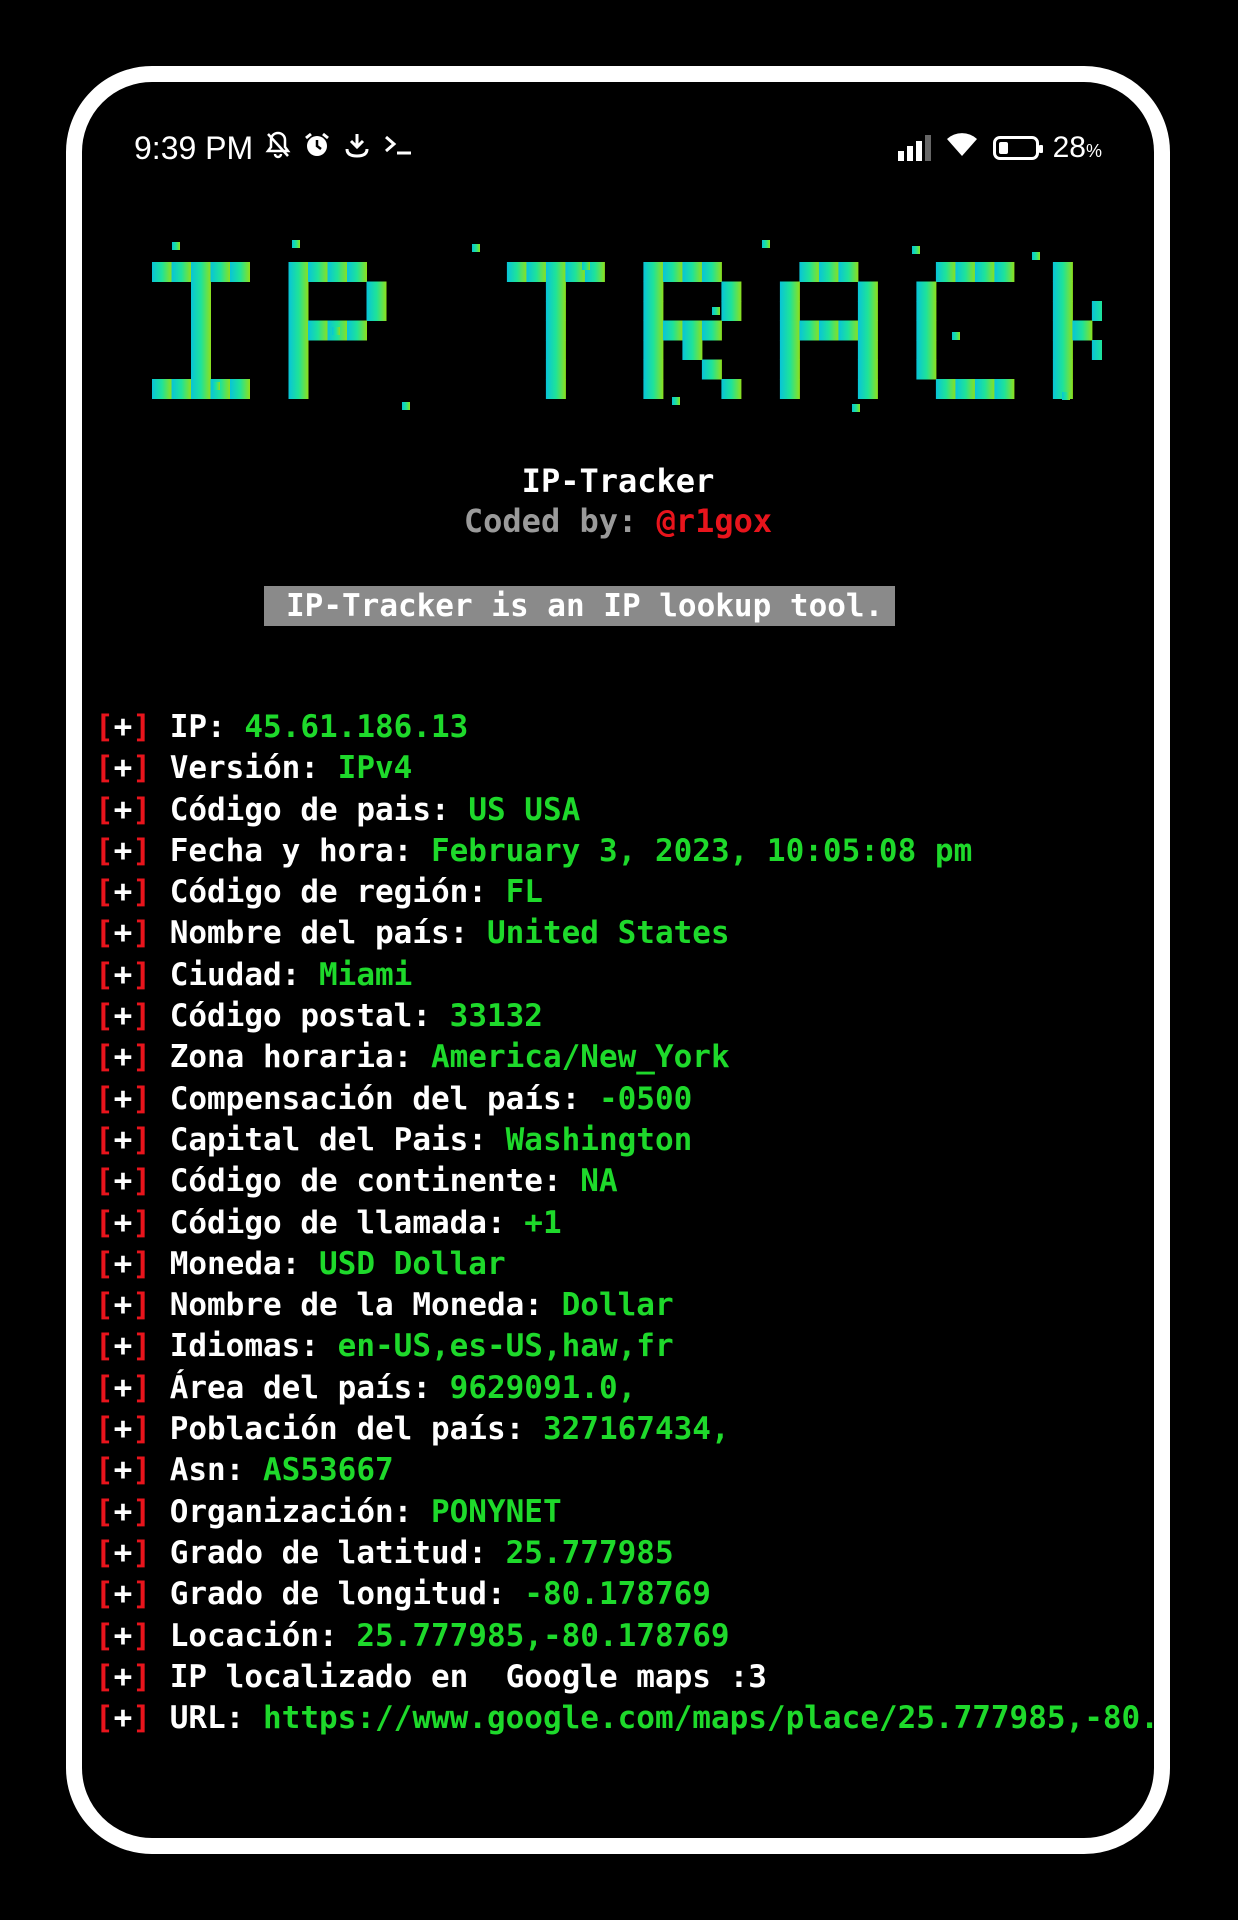 This screenshot has width=1238, height=1920. I want to click on signal-icon, so click(914, 147).